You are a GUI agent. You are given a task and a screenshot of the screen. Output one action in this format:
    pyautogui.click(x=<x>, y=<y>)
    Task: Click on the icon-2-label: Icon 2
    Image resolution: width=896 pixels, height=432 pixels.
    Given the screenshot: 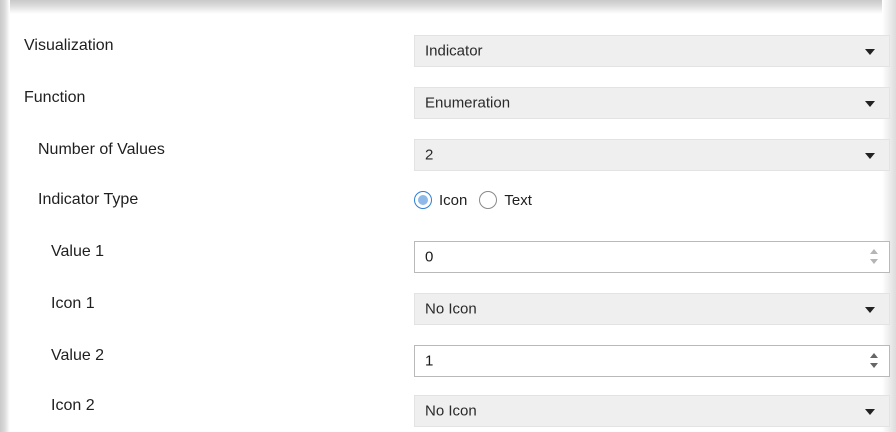 What is the action you would take?
    pyautogui.click(x=73, y=405)
    